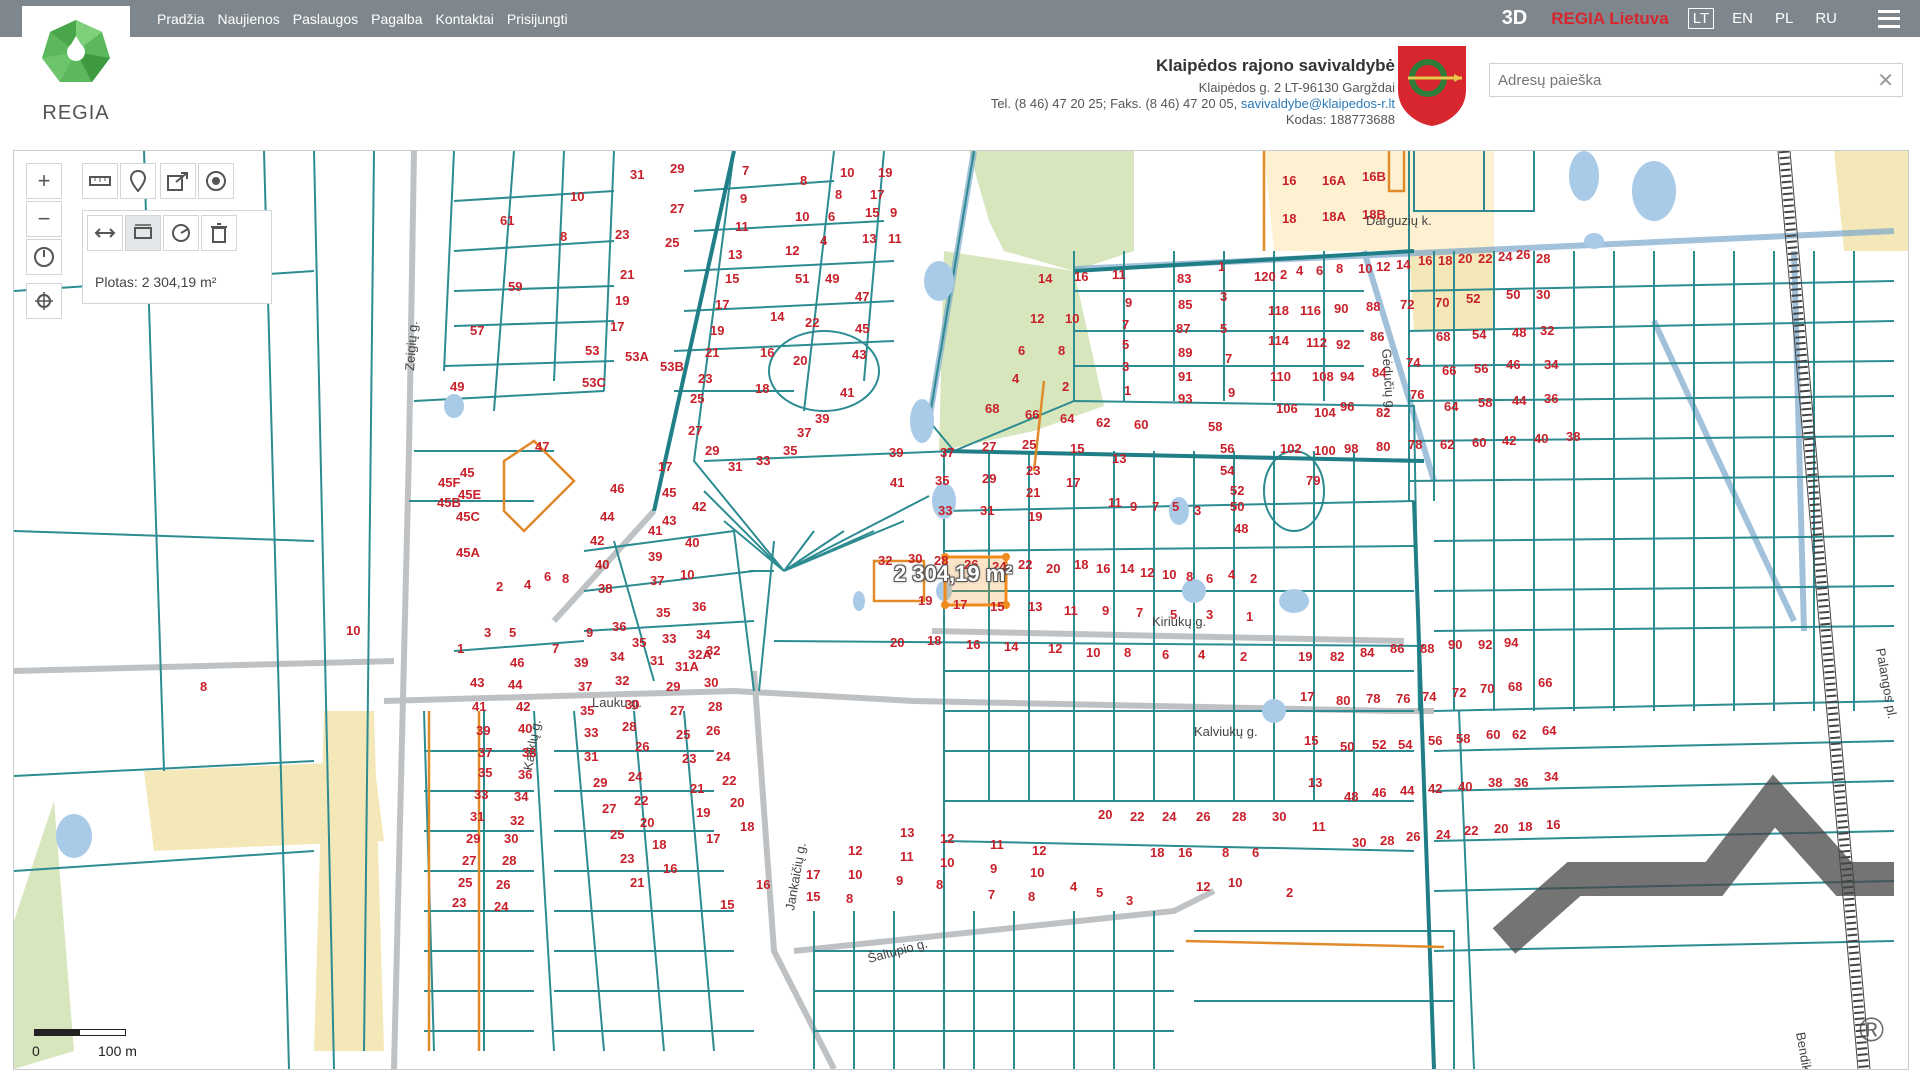 This screenshot has height=1080, width=1920. I want to click on parcel-number: 70, so click(1487, 688).